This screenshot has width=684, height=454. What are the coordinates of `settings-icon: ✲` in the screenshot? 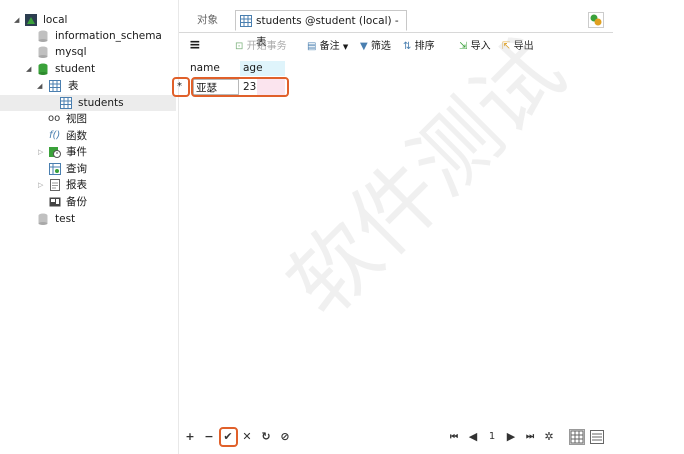 It's located at (549, 437).